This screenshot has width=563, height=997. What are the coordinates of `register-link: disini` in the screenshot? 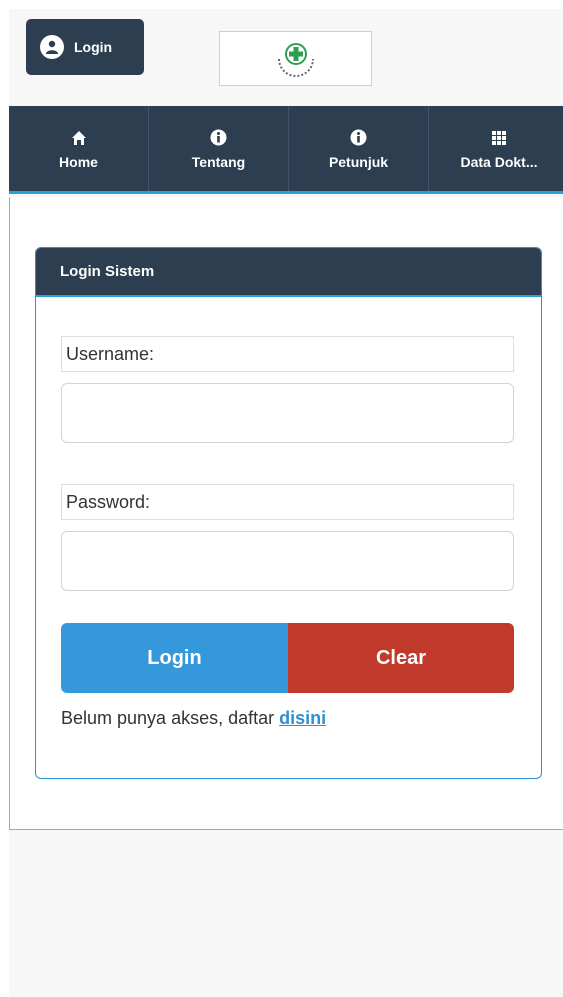 It's located at (302, 718).